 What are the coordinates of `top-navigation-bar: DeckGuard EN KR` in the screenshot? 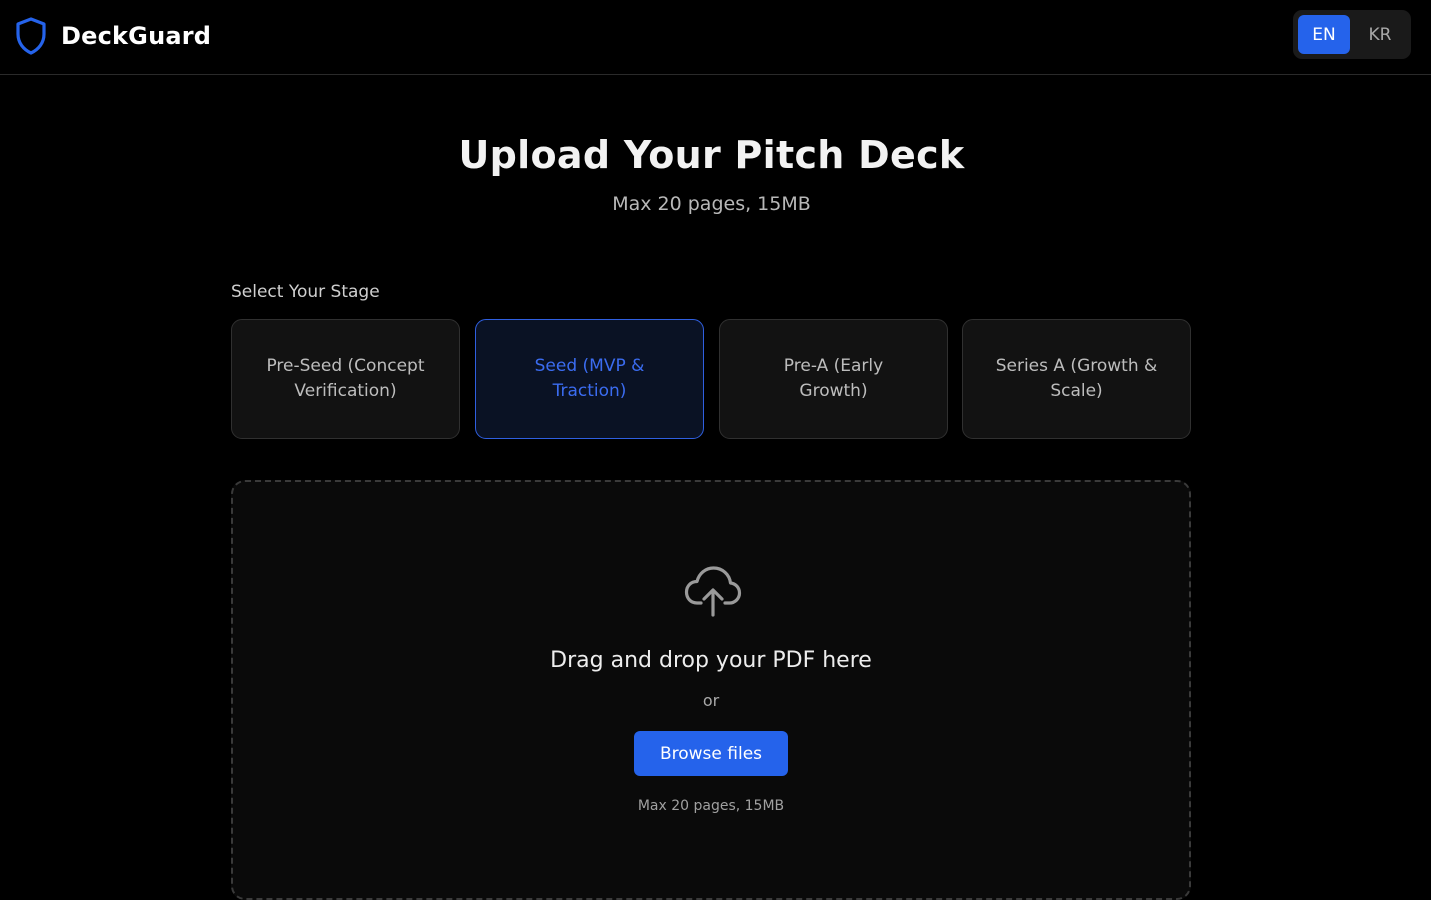 It's located at (715, 37).